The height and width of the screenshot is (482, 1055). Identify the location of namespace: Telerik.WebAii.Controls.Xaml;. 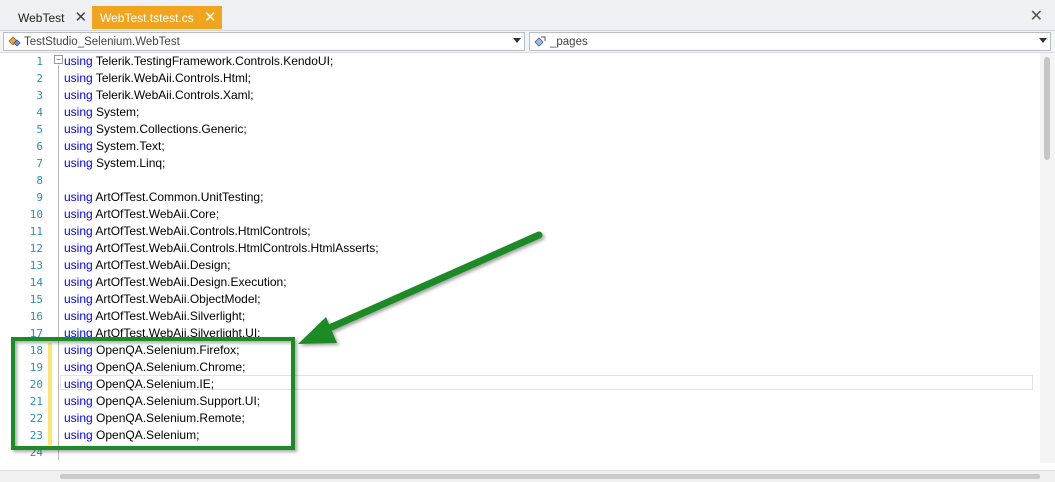
(174, 95).